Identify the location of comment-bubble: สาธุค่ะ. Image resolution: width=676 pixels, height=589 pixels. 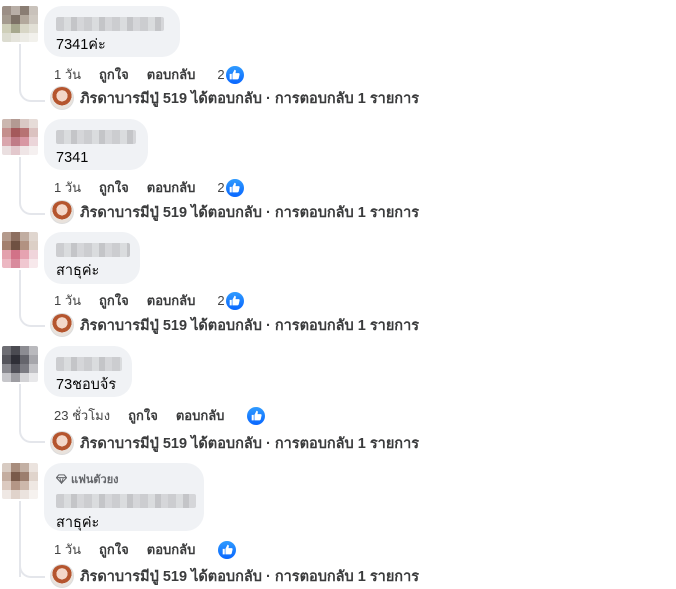
(92, 258).